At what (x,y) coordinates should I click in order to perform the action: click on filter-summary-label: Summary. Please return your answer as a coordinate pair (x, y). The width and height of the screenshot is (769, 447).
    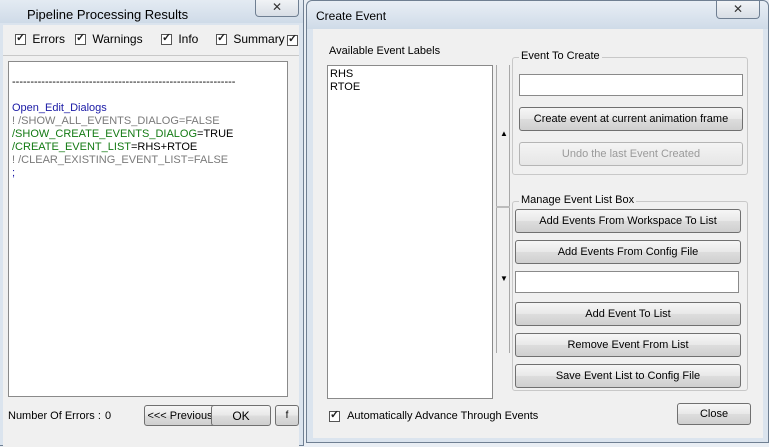
    Looking at the image, I should click on (259, 39).